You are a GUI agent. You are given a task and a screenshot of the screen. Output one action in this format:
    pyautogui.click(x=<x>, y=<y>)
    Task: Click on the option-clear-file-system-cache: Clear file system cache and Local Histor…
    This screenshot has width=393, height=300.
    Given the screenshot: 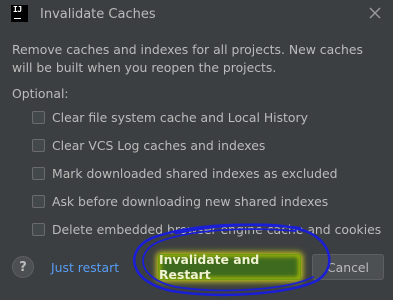 What is the action you would take?
    pyautogui.click(x=170, y=117)
    